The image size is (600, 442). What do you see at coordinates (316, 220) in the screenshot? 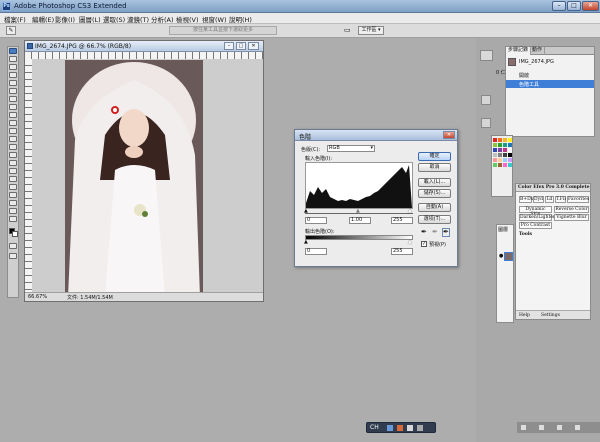
I see `input-black-field: 0` at bounding box center [316, 220].